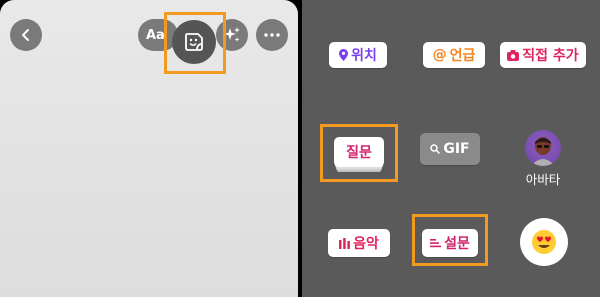  I want to click on mention-sticker-label: 언급, so click(462, 56).